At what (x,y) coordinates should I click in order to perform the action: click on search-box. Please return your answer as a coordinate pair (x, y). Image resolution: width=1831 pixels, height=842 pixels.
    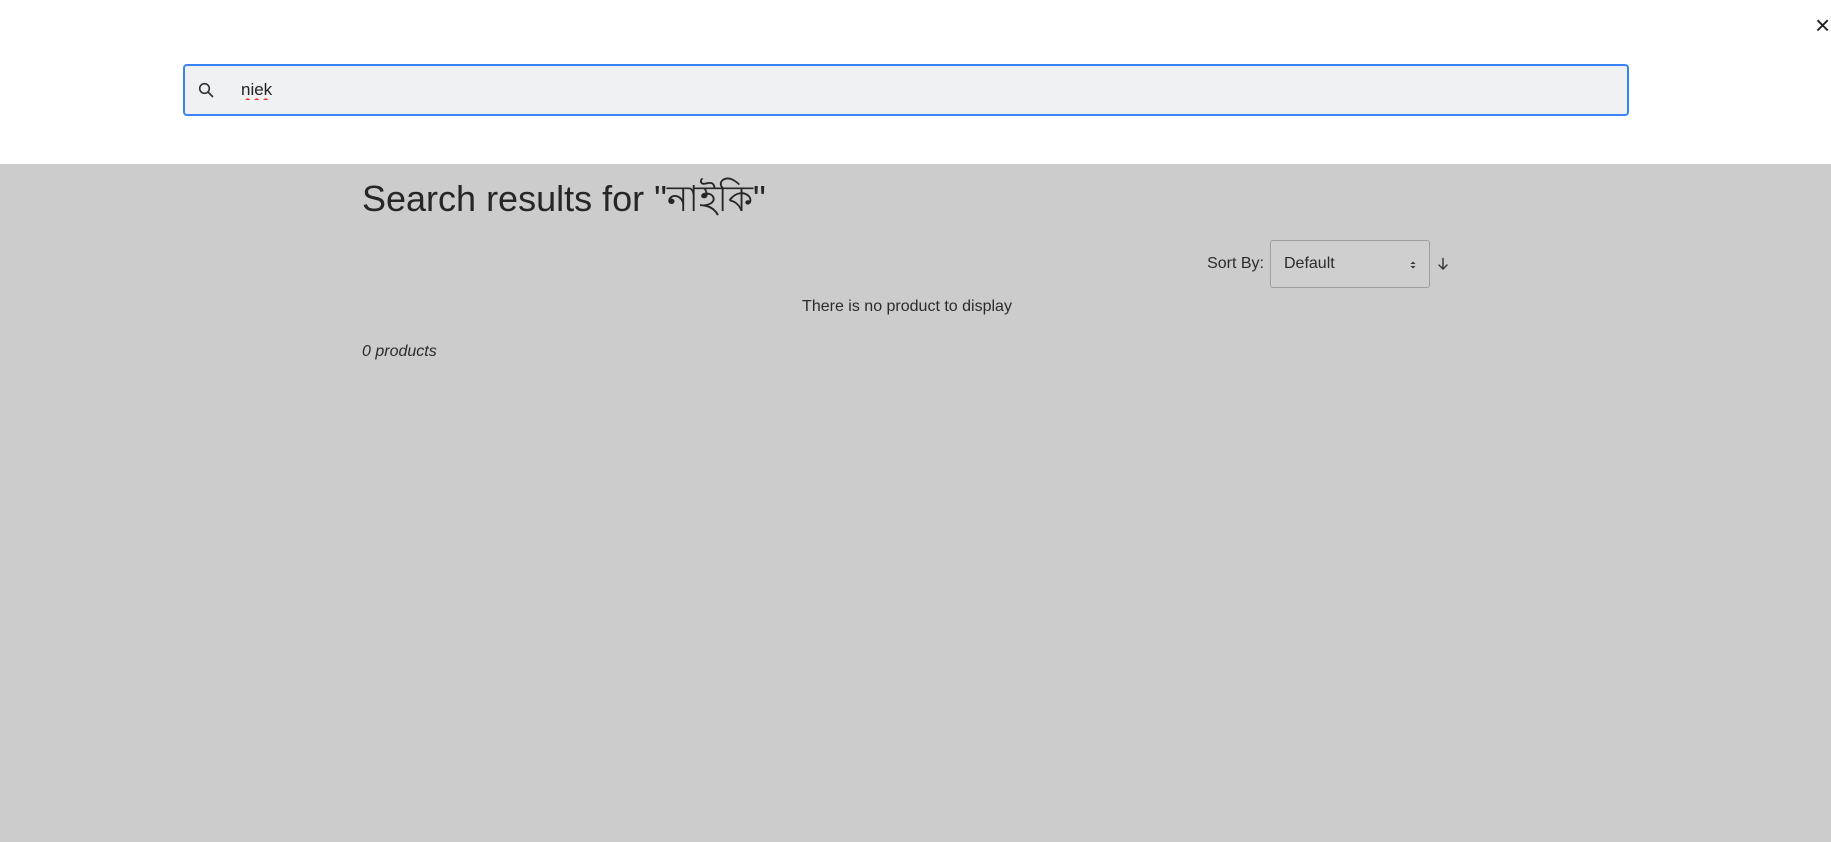
    Looking at the image, I should click on (906, 90).